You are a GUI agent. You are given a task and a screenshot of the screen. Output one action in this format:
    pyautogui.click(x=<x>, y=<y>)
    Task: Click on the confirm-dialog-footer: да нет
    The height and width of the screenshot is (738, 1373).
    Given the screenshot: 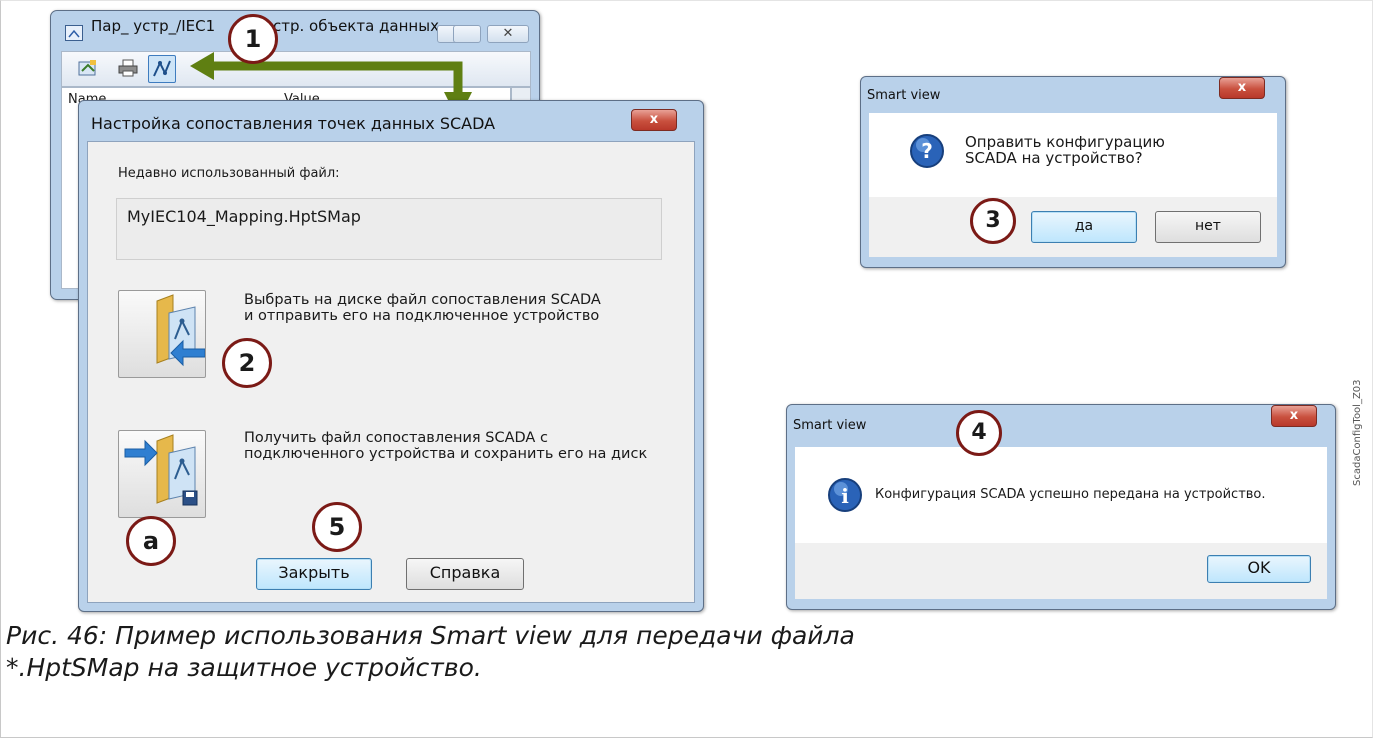 What is the action you would take?
    pyautogui.click(x=1073, y=227)
    